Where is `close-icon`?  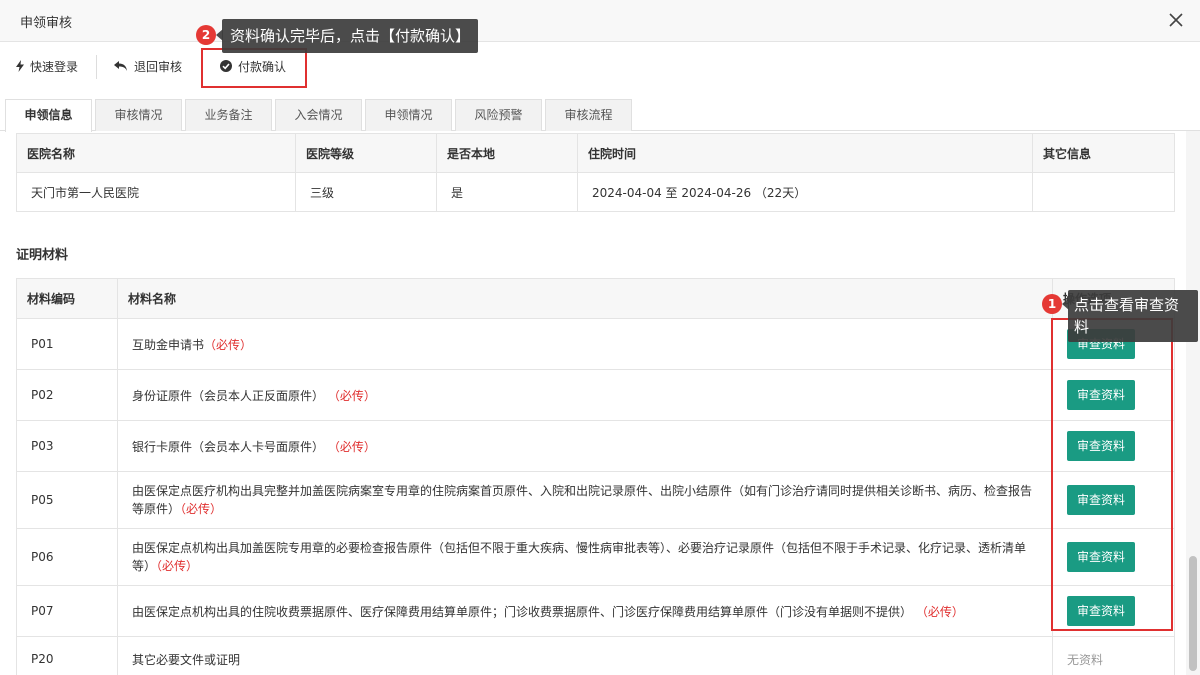
close-icon is located at coordinates (1176, 20).